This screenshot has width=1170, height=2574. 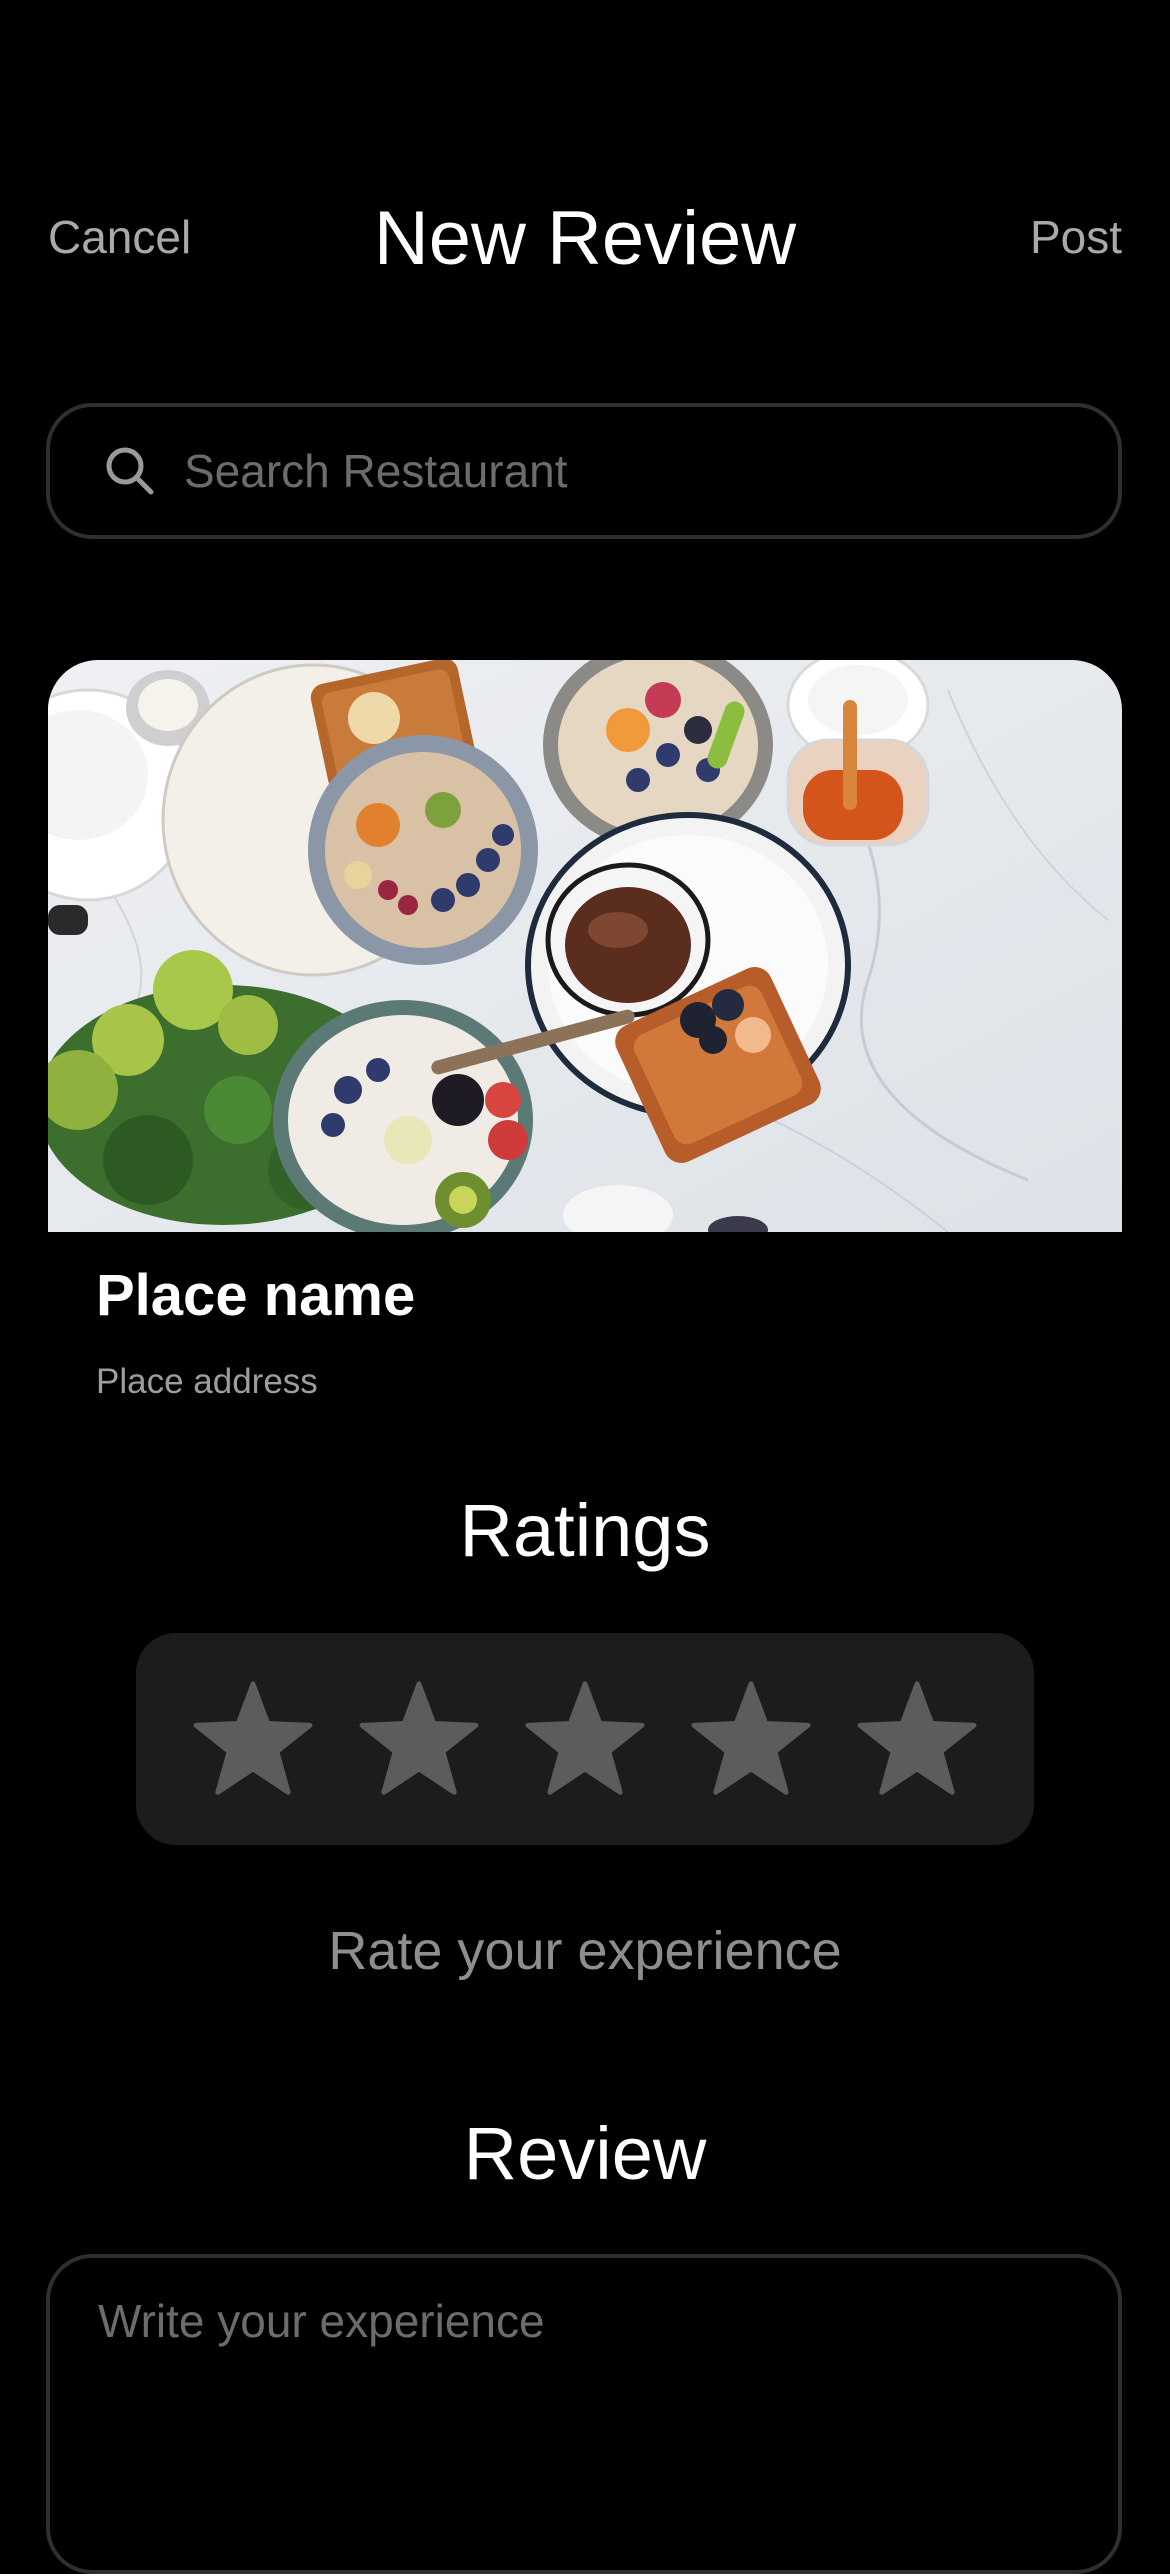 I want to click on place-name: Place name, so click(x=256, y=1295).